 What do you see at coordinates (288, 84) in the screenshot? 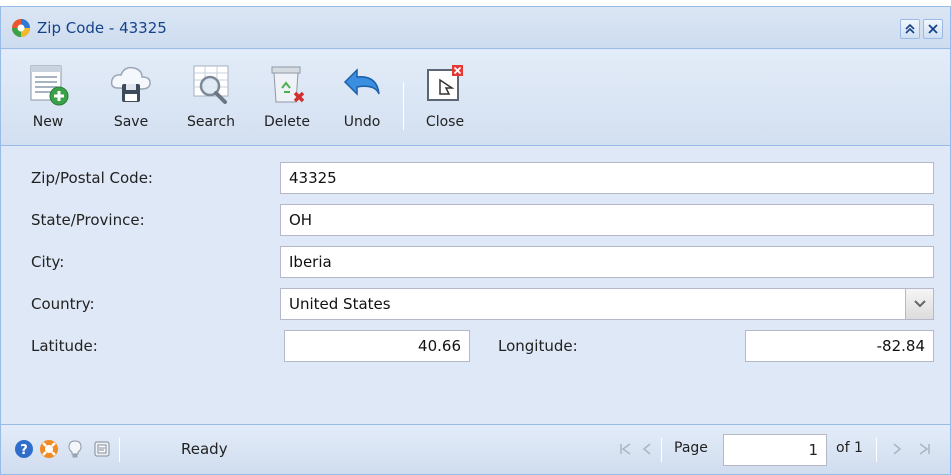
I see `delete-bin-icon` at bounding box center [288, 84].